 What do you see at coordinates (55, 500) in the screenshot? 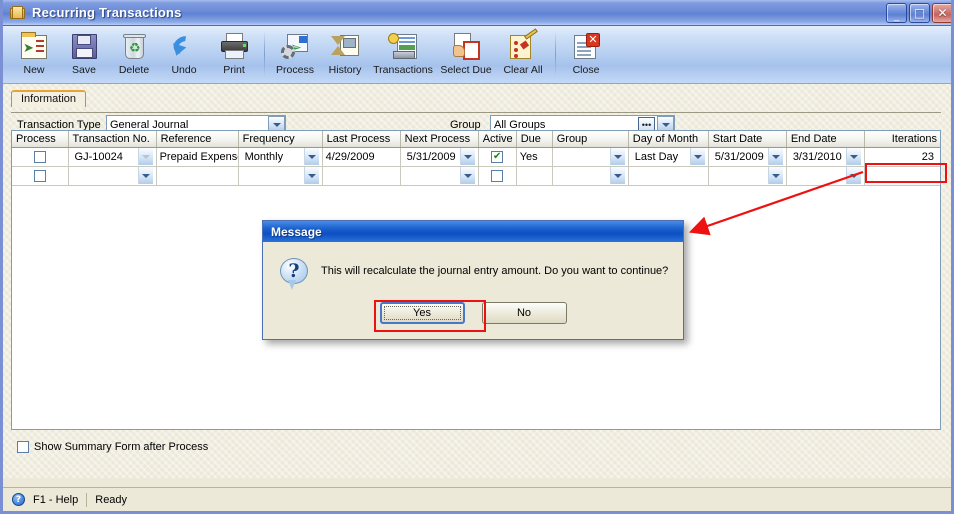
I see `status-help-label: F1 - Help` at bounding box center [55, 500].